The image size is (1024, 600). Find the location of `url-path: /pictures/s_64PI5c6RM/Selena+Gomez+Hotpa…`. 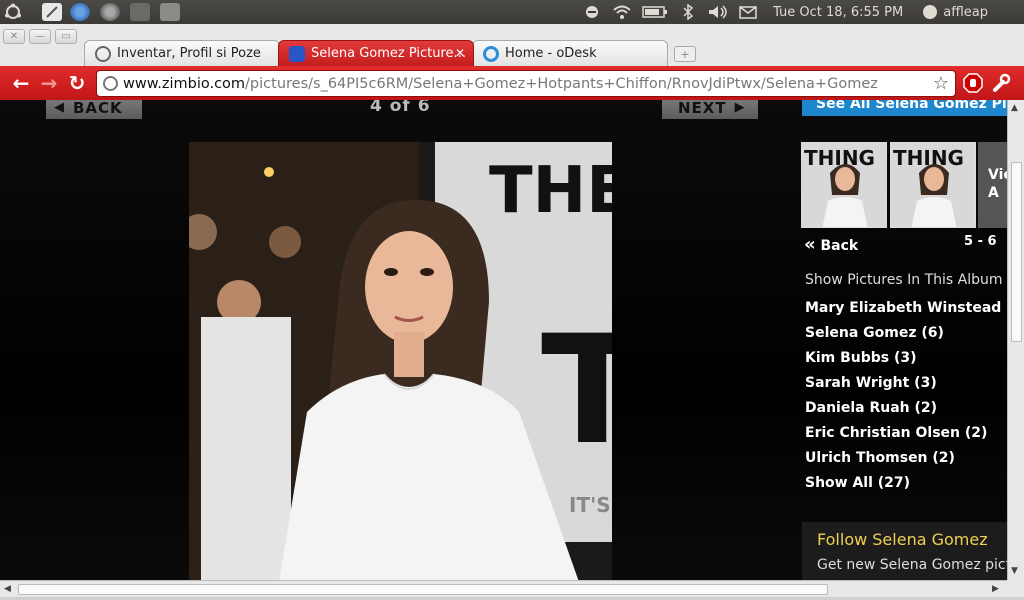

url-path: /pictures/s_64PI5c6RM/Selena+Gomez+Hotpa… is located at coordinates (561, 83).